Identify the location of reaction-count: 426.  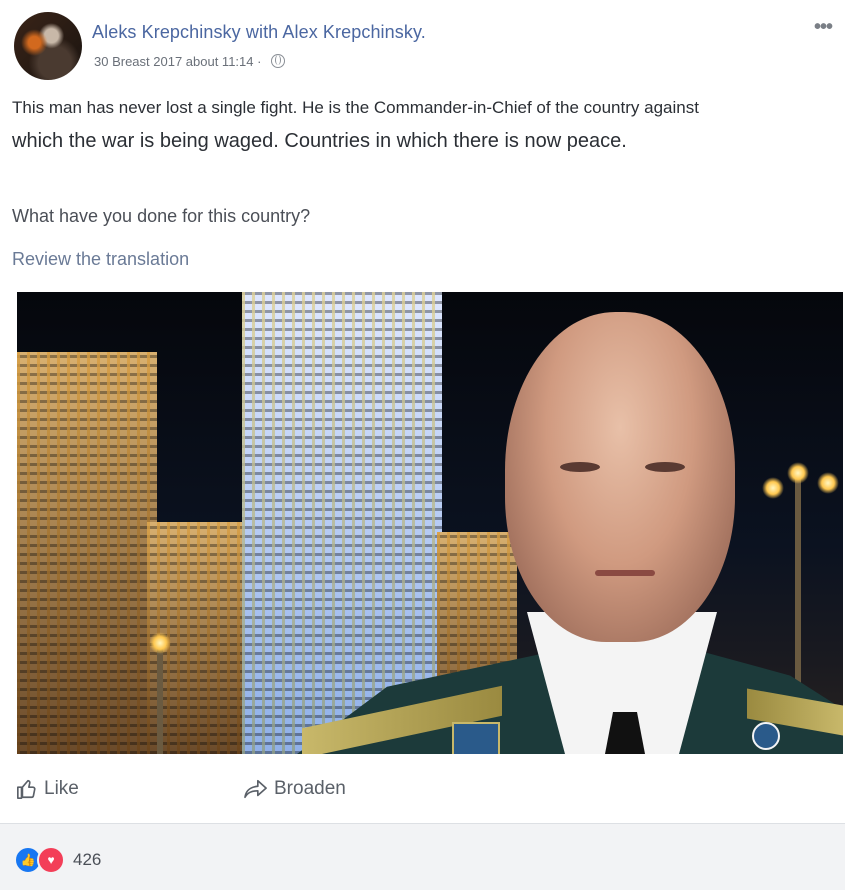
(87, 859).